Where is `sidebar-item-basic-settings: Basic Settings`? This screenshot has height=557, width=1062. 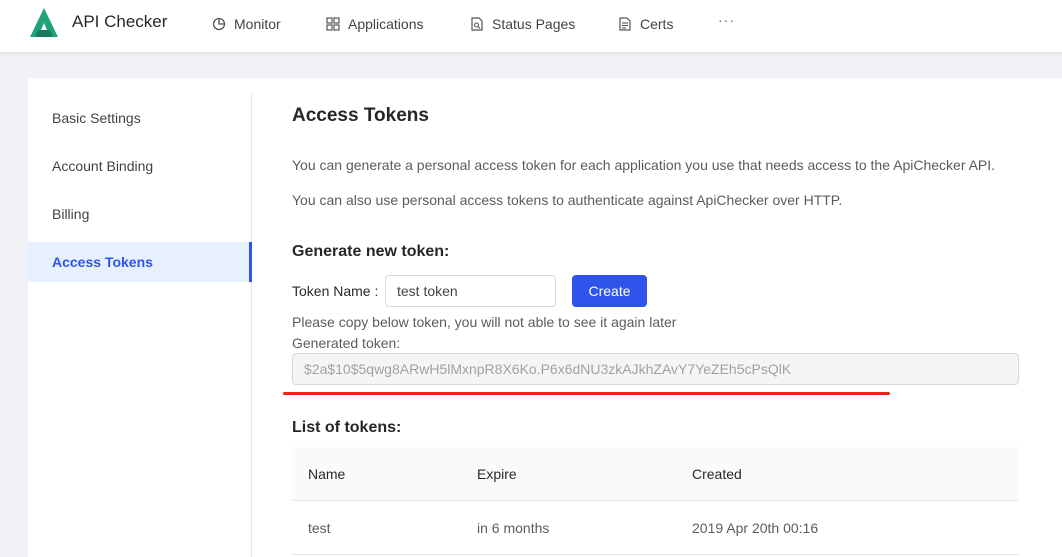 sidebar-item-basic-settings: Basic Settings is located at coordinates (140, 118).